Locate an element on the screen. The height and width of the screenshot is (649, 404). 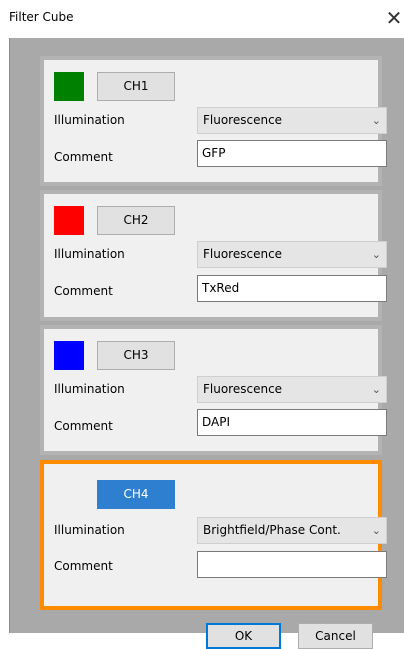
illumination-select-ch1: Fluorescence ⌄ is located at coordinates (292, 120).